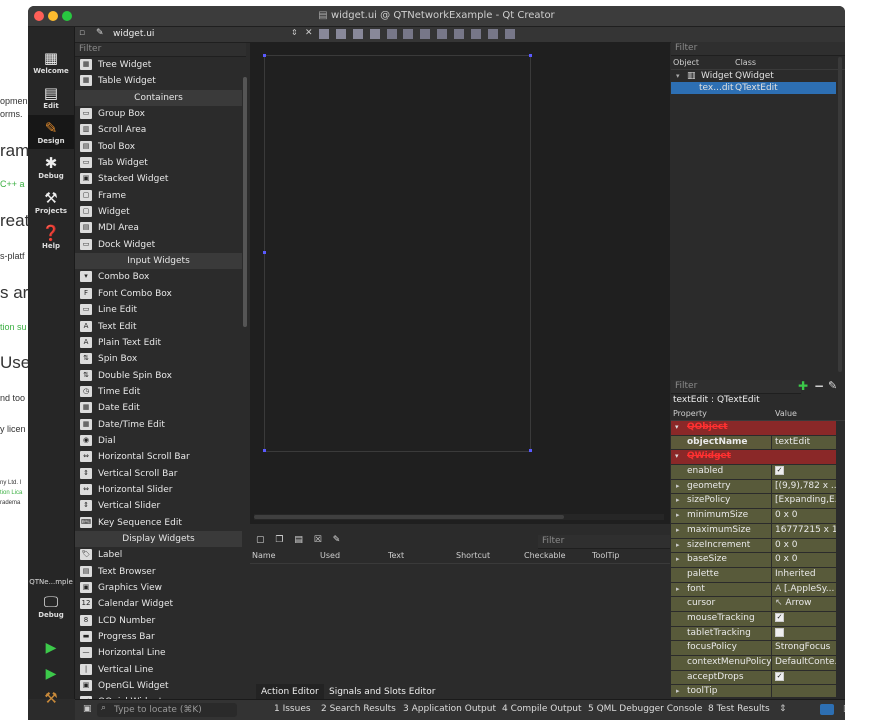  I want to click on property-row: acceptDrops ✓, so click(758, 678).